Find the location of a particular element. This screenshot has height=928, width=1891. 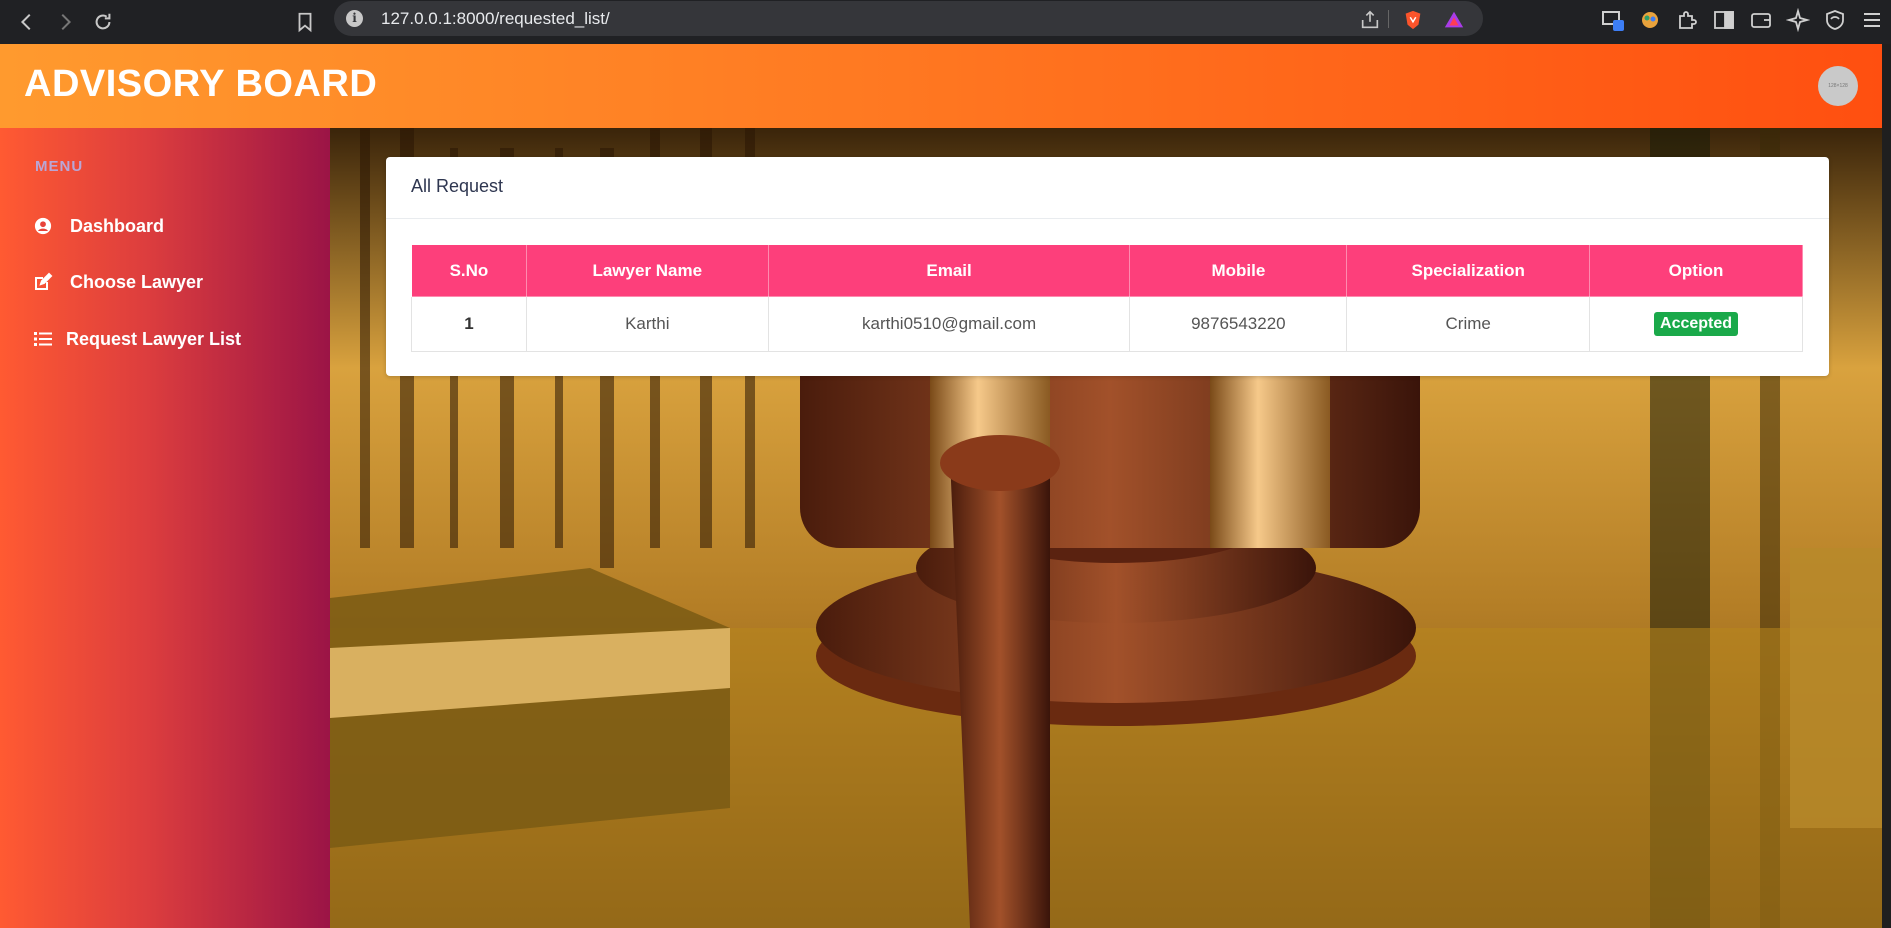

cell-specialization: Crime is located at coordinates (1468, 324).